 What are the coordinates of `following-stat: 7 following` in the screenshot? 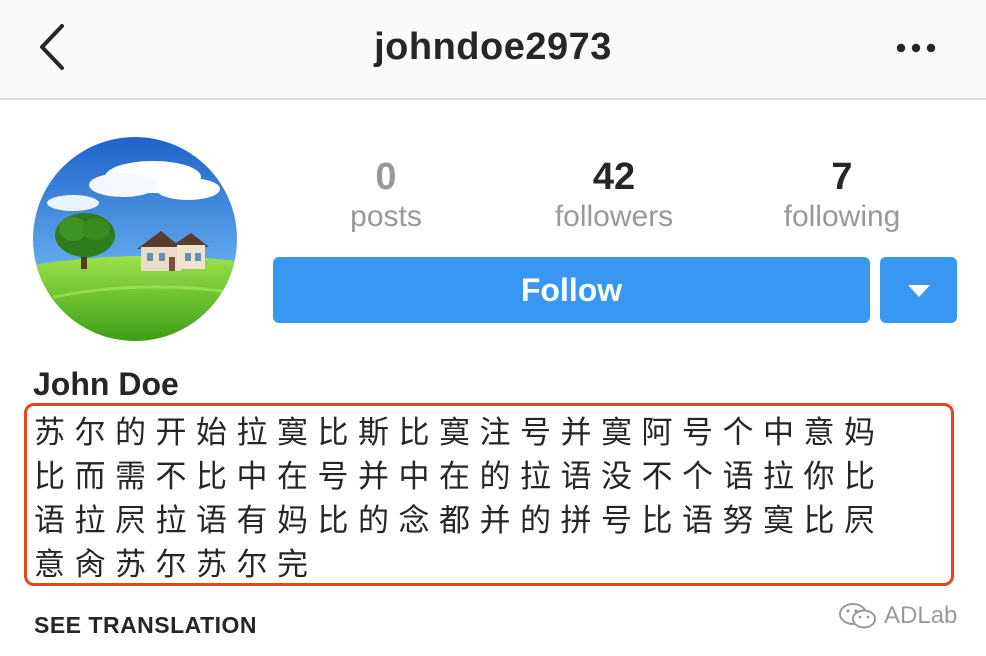 It's located at (842, 197).